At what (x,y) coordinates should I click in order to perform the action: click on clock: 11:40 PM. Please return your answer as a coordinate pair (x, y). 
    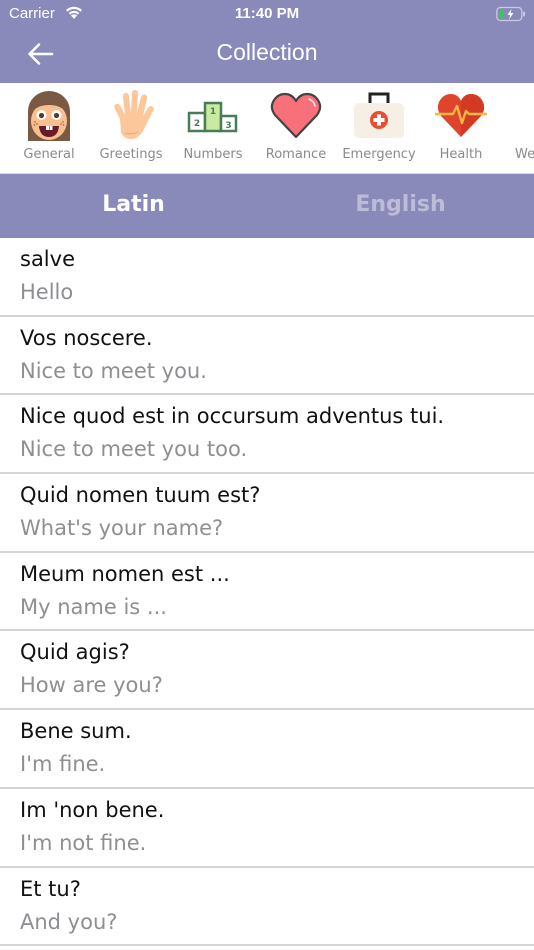
    Looking at the image, I should click on (267, 13).